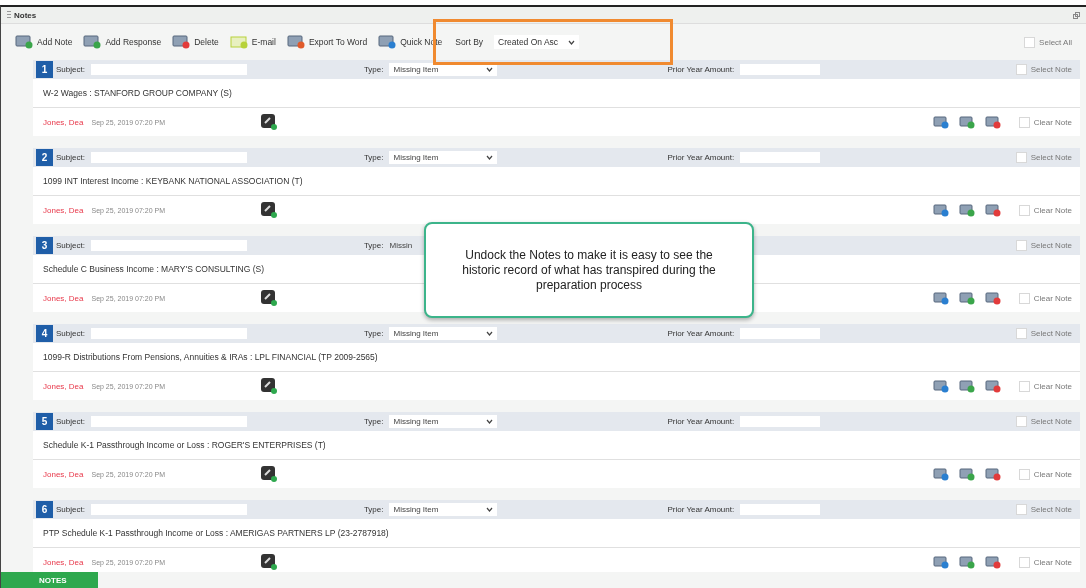  What do you see at coordinates (25, 15) in the screenshot?
I see `window-title: Notes` at bounding box center [25, 15].